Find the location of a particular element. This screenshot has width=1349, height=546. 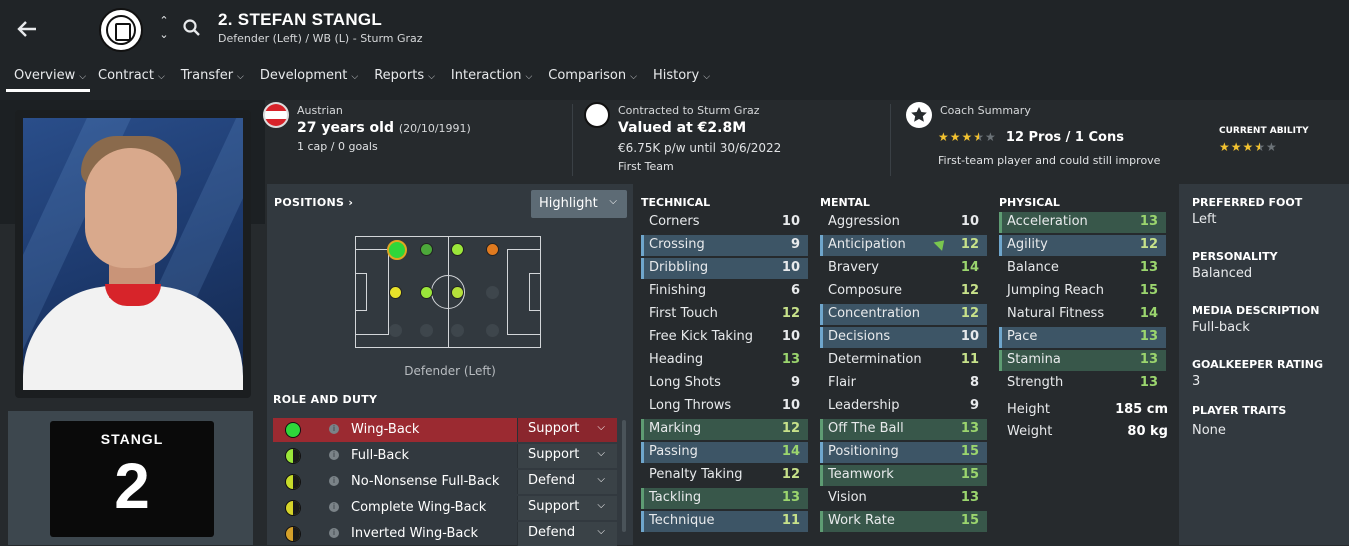

position-dot-dm is located at coordinates (426, 292).